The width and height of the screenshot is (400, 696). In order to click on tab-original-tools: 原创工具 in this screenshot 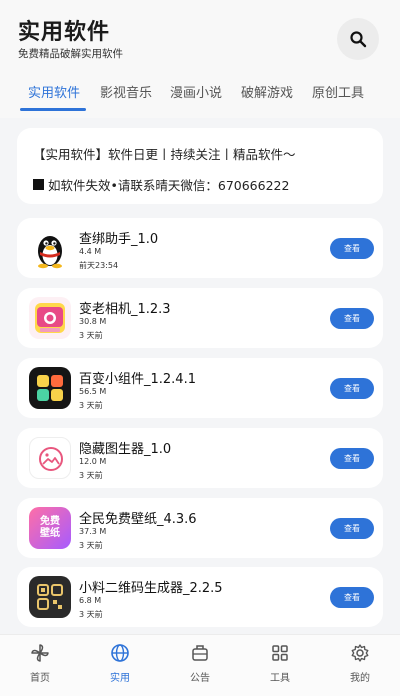, I will do `click(338, 91)`.